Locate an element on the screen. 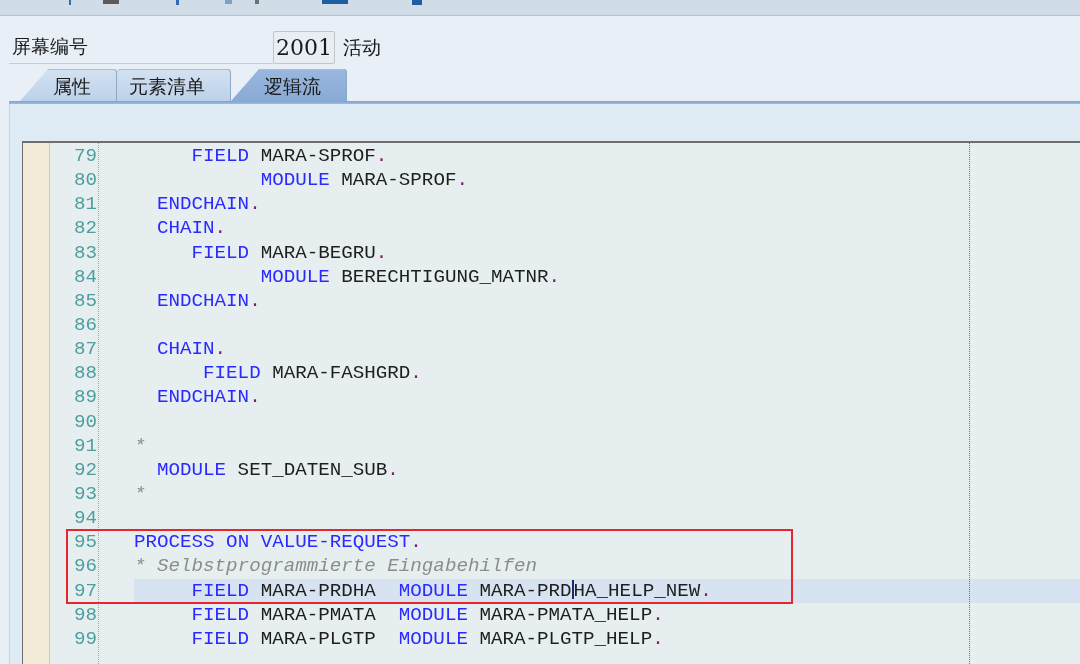 The width and height of the screenshot is (1080, 664). code-line: * Selbstprogrammierte Eingabehilfen is located at coordinates (335, 566).